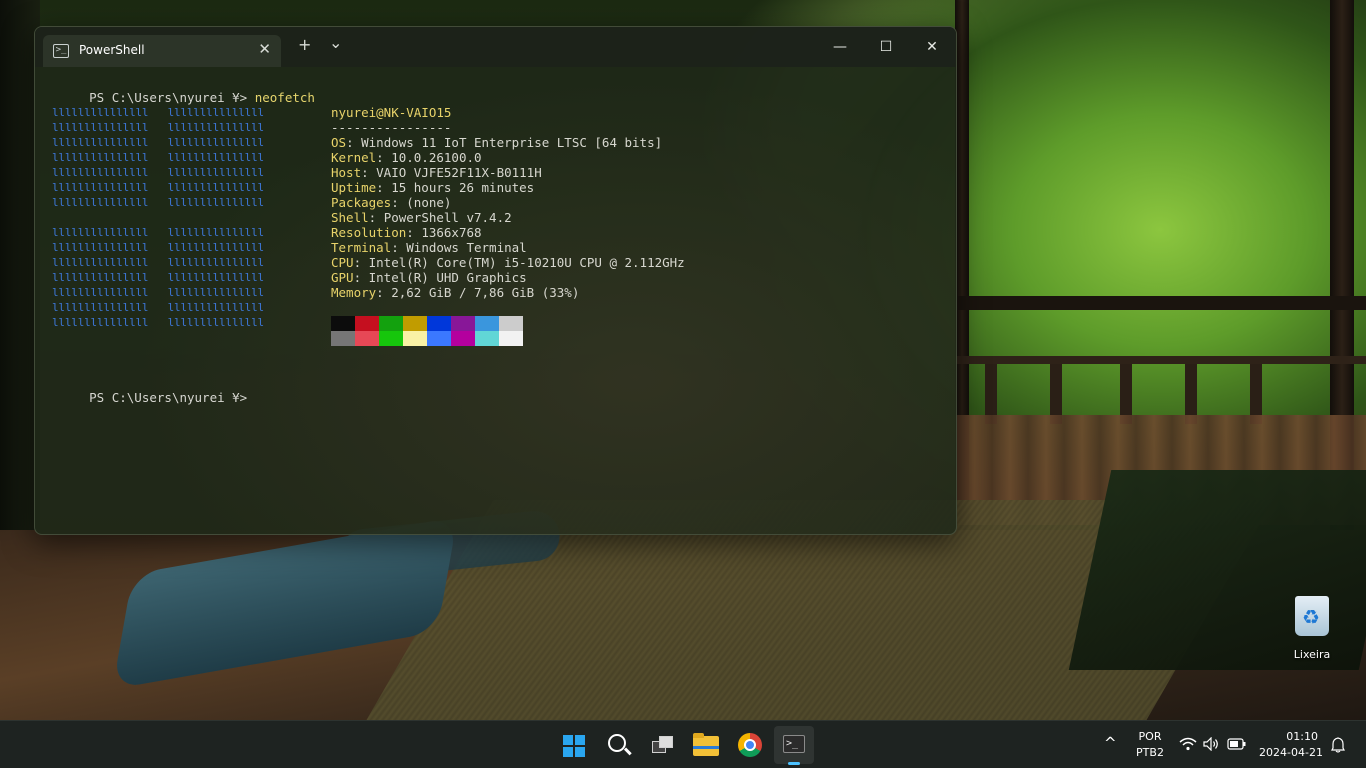  What do you see at coordinates (354, 292) in the screenshot?
I see `info-key: Memory` at bounding box center [354, 292].